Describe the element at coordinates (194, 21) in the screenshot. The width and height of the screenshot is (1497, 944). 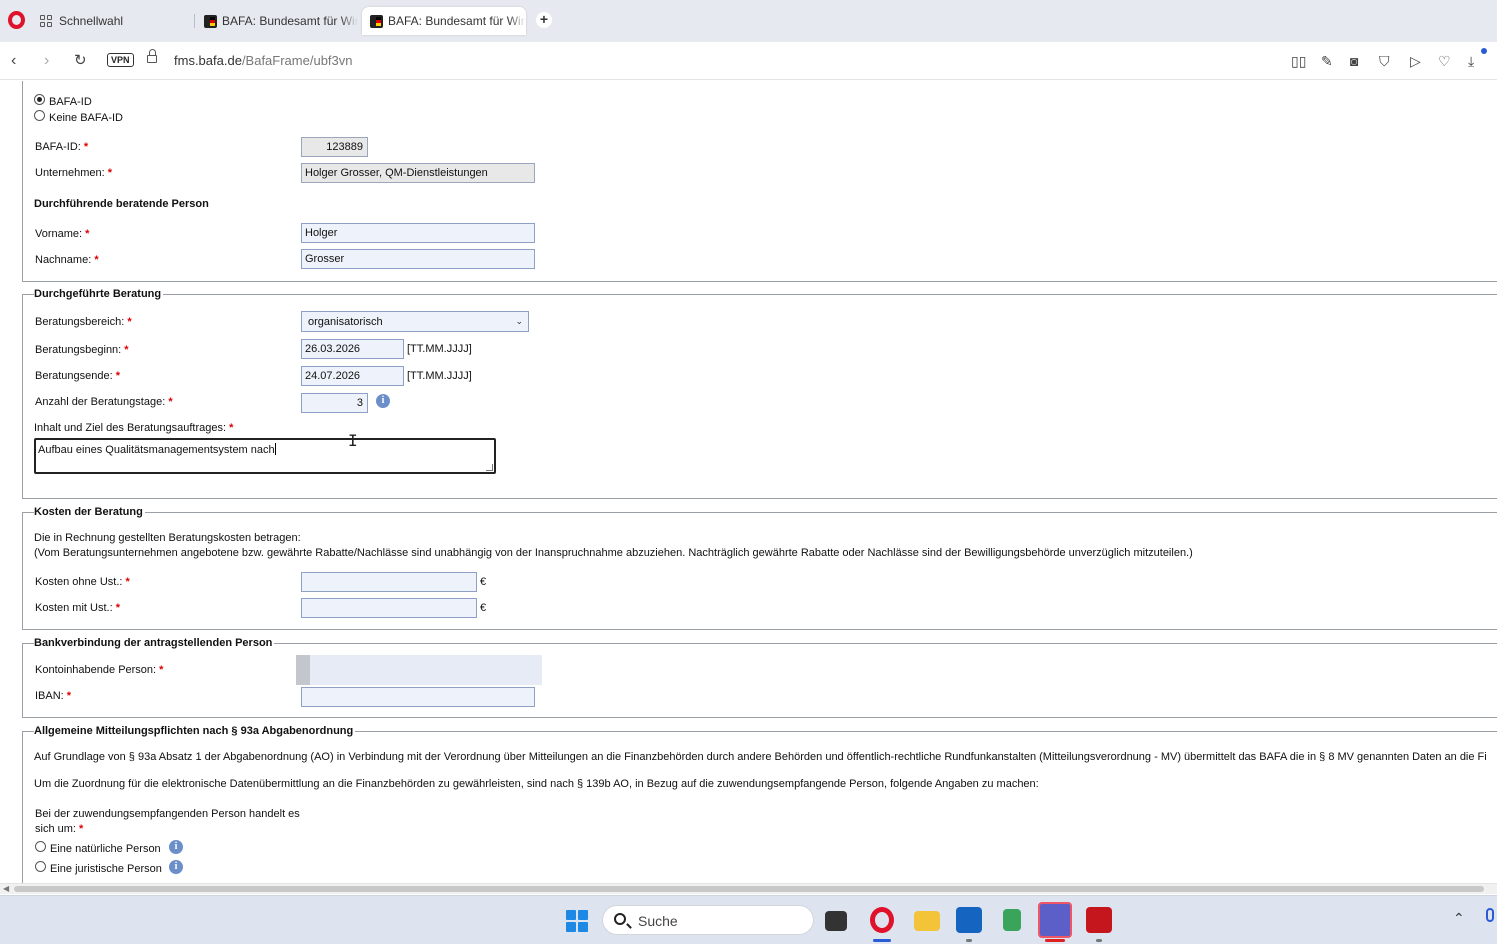
I see `tab-separator` at that location.